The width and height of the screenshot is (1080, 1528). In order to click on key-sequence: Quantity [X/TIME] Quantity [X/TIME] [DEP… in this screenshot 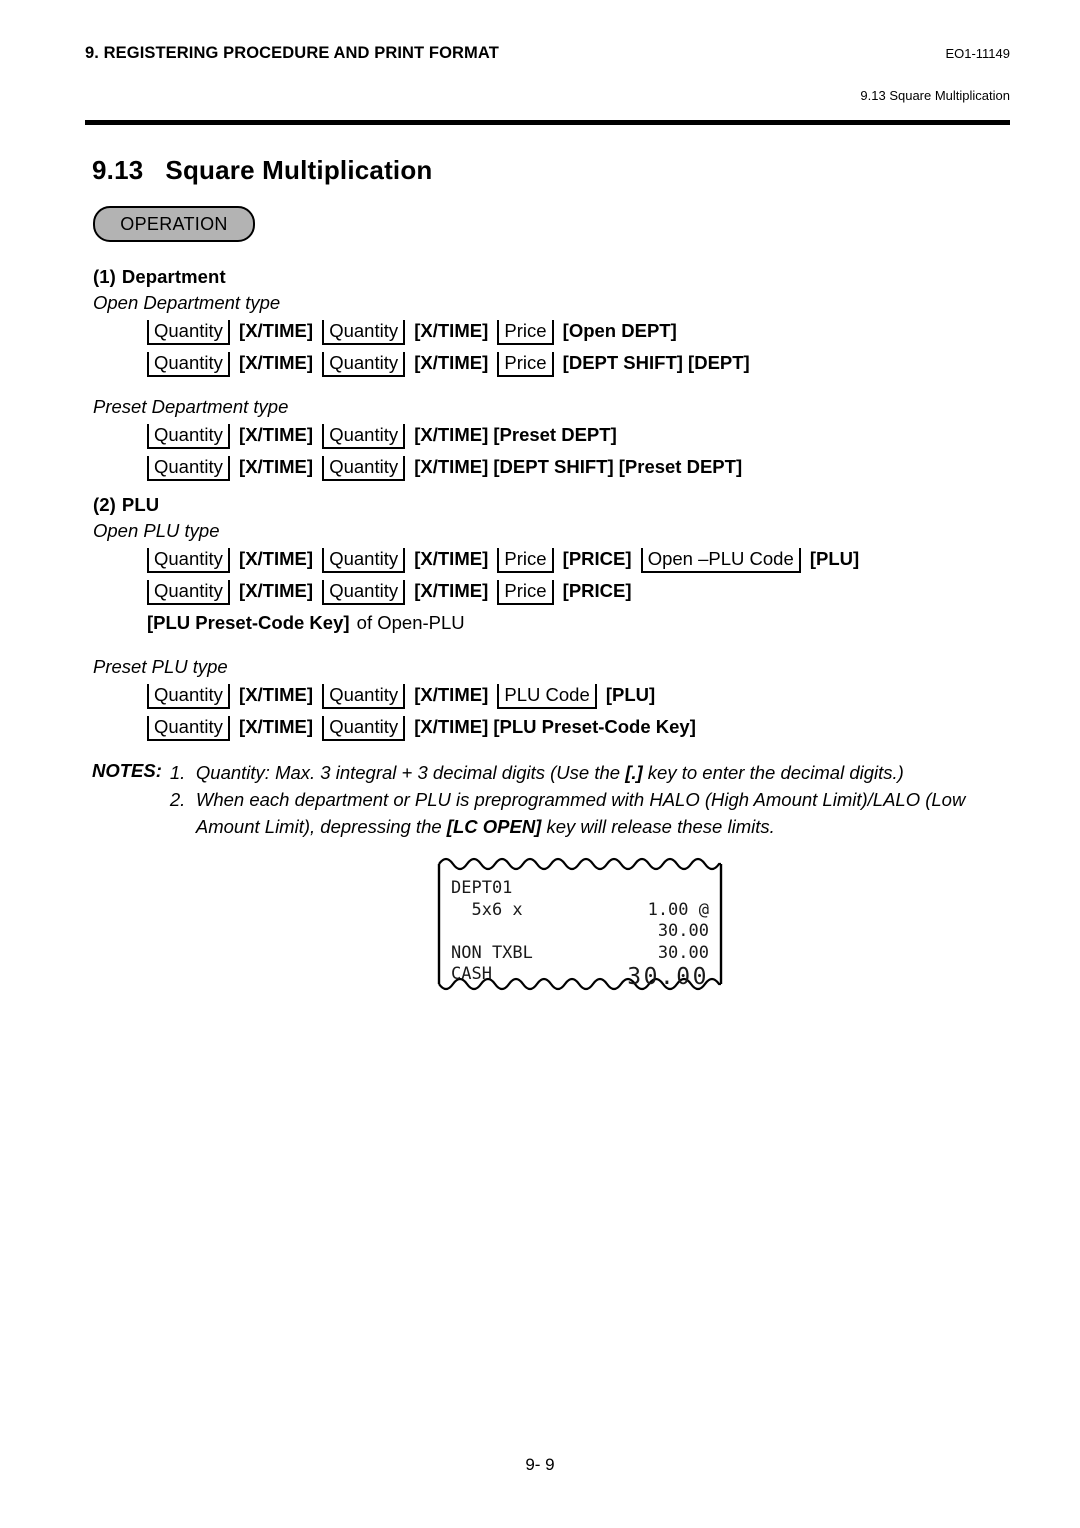, I will do `click(584, 467)`.